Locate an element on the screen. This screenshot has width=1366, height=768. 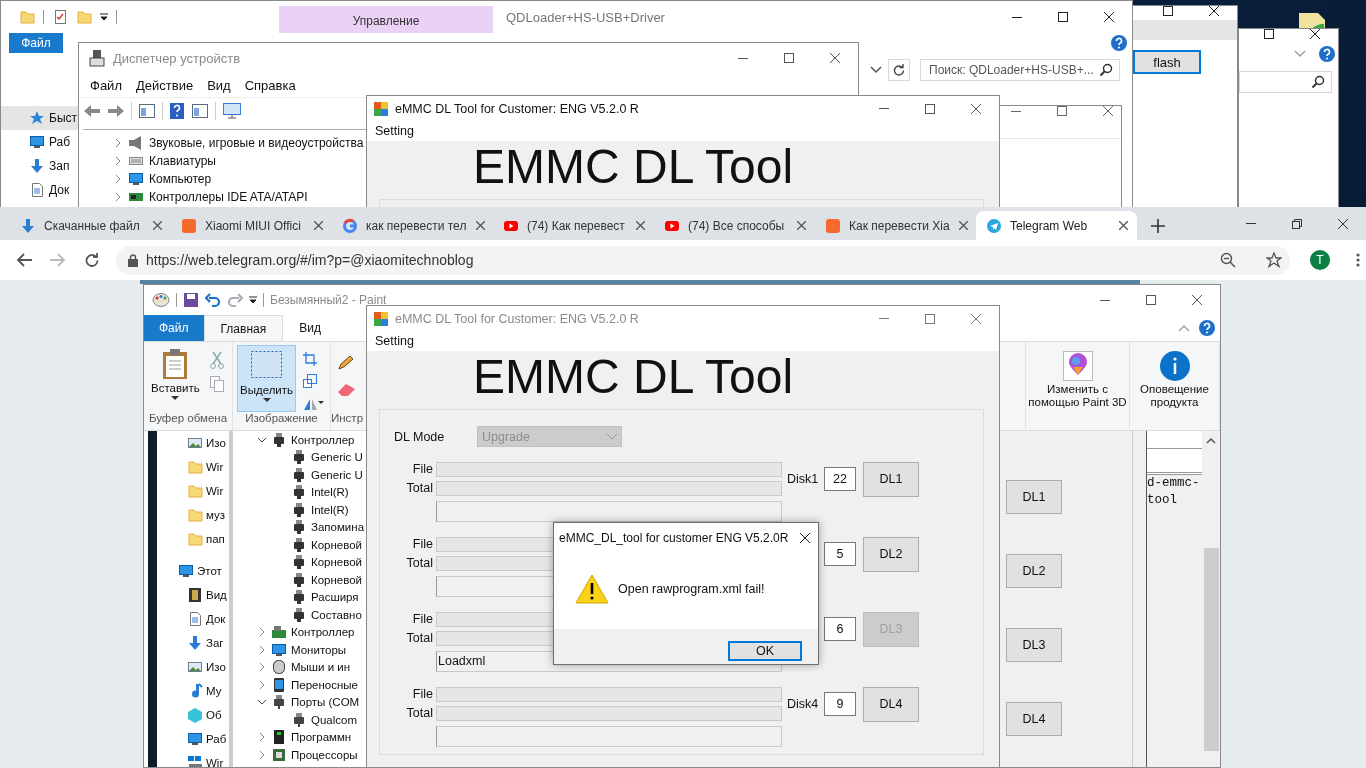
disk-label: Disk4 is located at coordinates (803, 704).